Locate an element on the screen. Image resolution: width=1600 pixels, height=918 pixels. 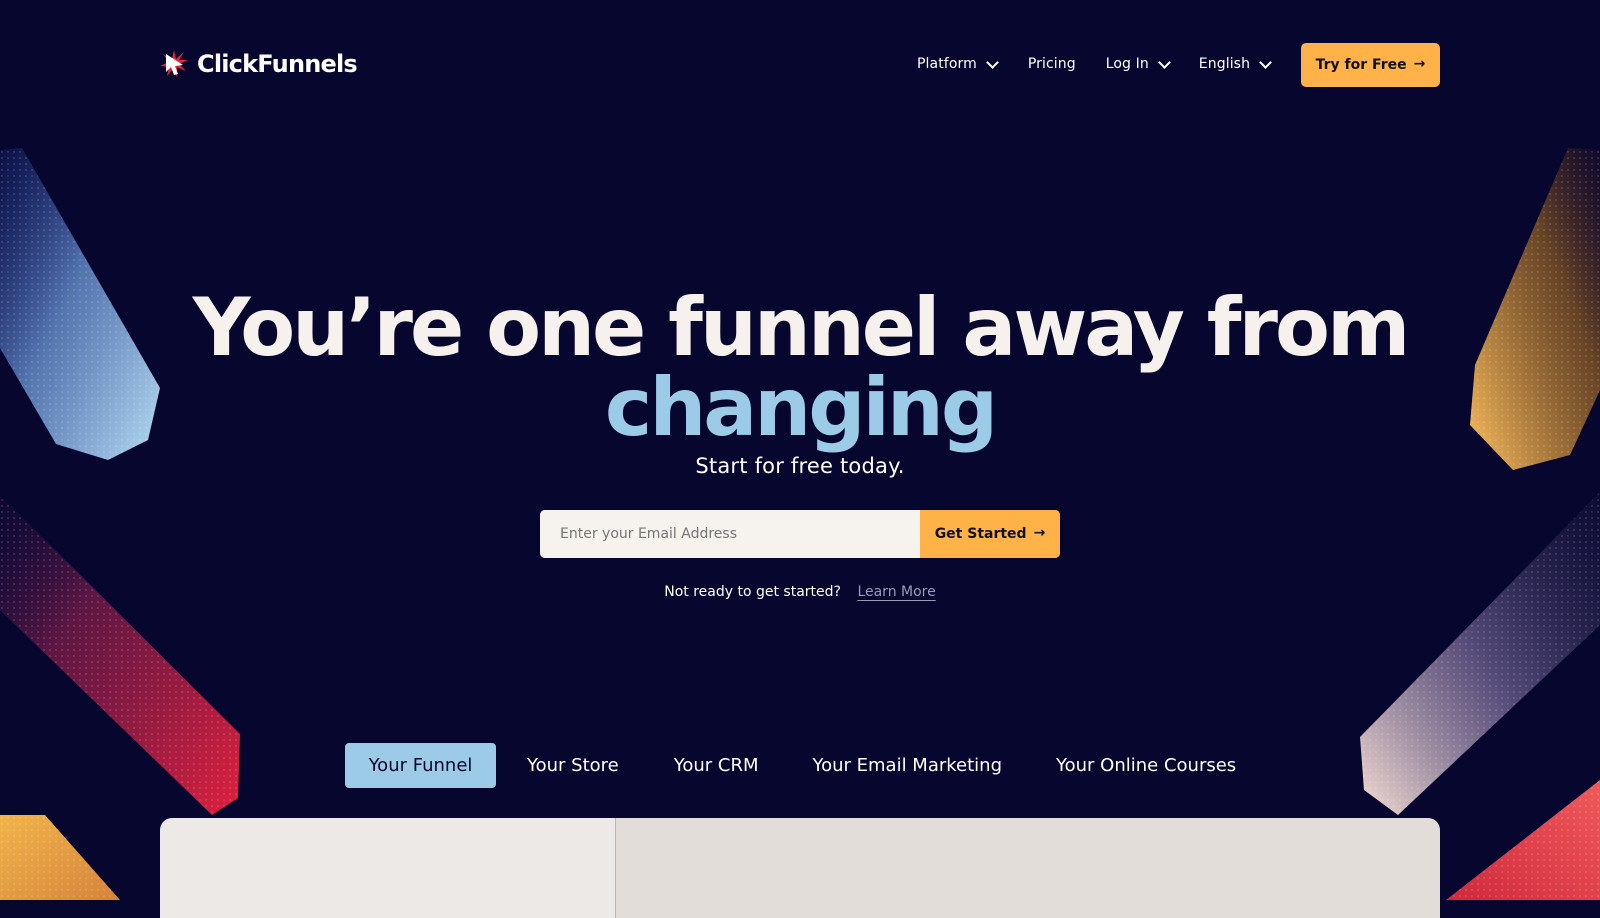
hero-subtitle: Start for free today. is located at coordinates (800, 466).